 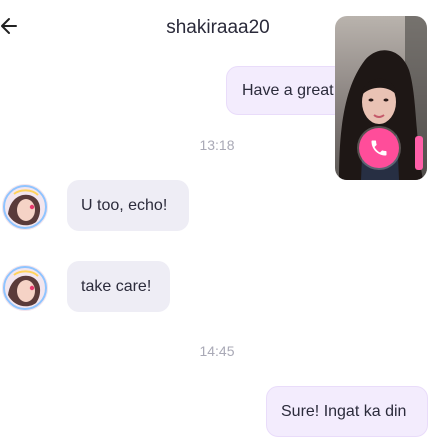 I want to click on incoming-message: take care!, so click(x=118, y=286).